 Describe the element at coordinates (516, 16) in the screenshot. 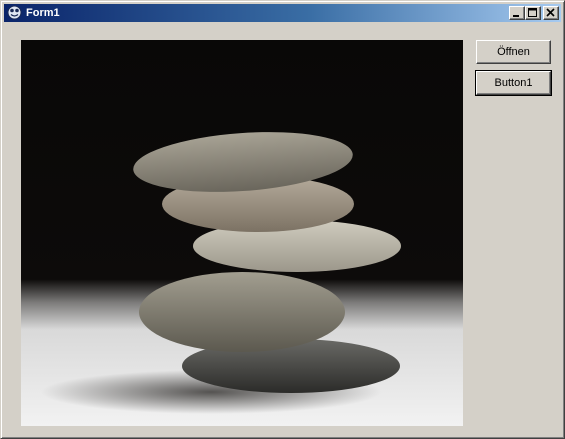

I see `minimize-icon` at that location.